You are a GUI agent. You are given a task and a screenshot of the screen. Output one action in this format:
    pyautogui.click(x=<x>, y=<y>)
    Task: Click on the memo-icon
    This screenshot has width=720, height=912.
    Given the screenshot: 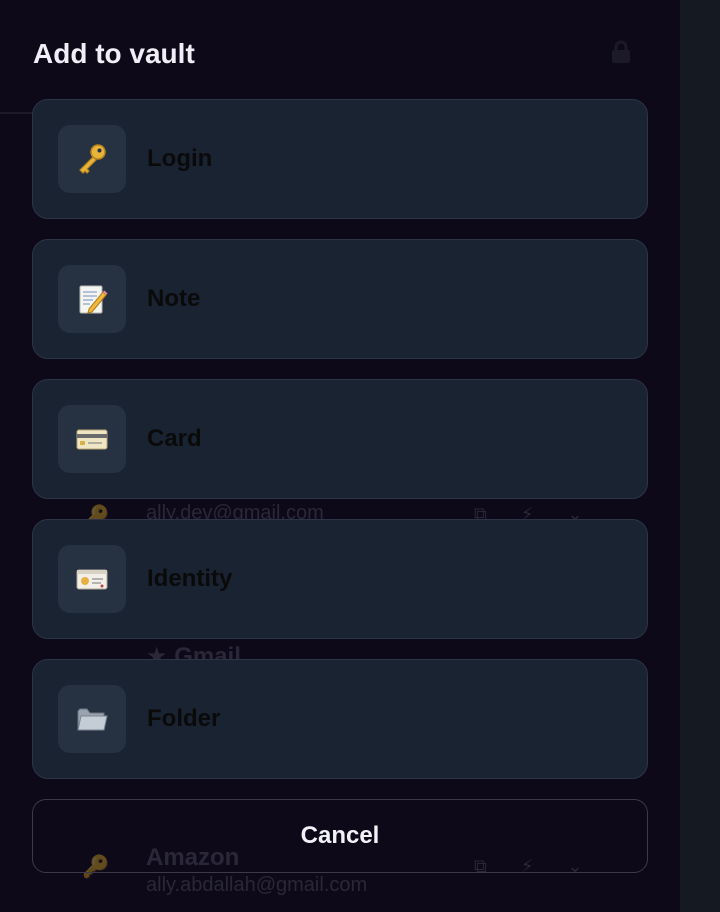 What is the action you would take?
    pyautogui.click(x=93, y=299)
    